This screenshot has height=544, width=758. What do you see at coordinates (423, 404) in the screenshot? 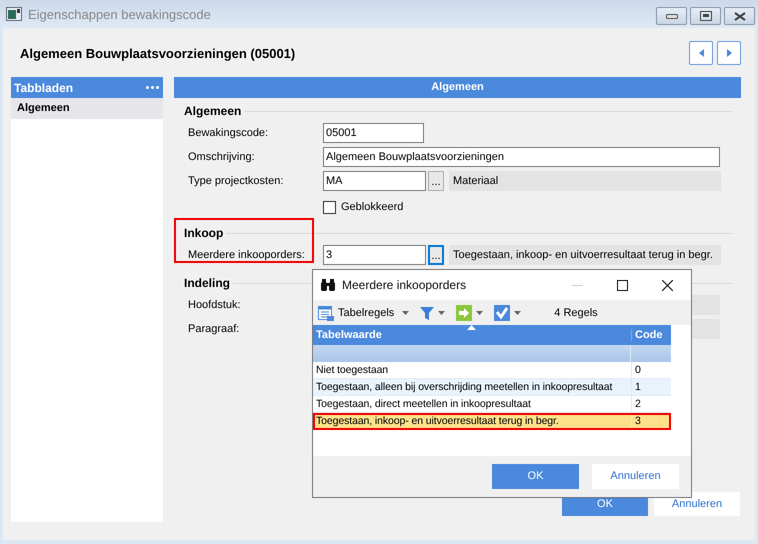
I see `table-cell-text: Toegestaan, direct meetellen in inkoopresultaat` at bounding box center [423, 404].